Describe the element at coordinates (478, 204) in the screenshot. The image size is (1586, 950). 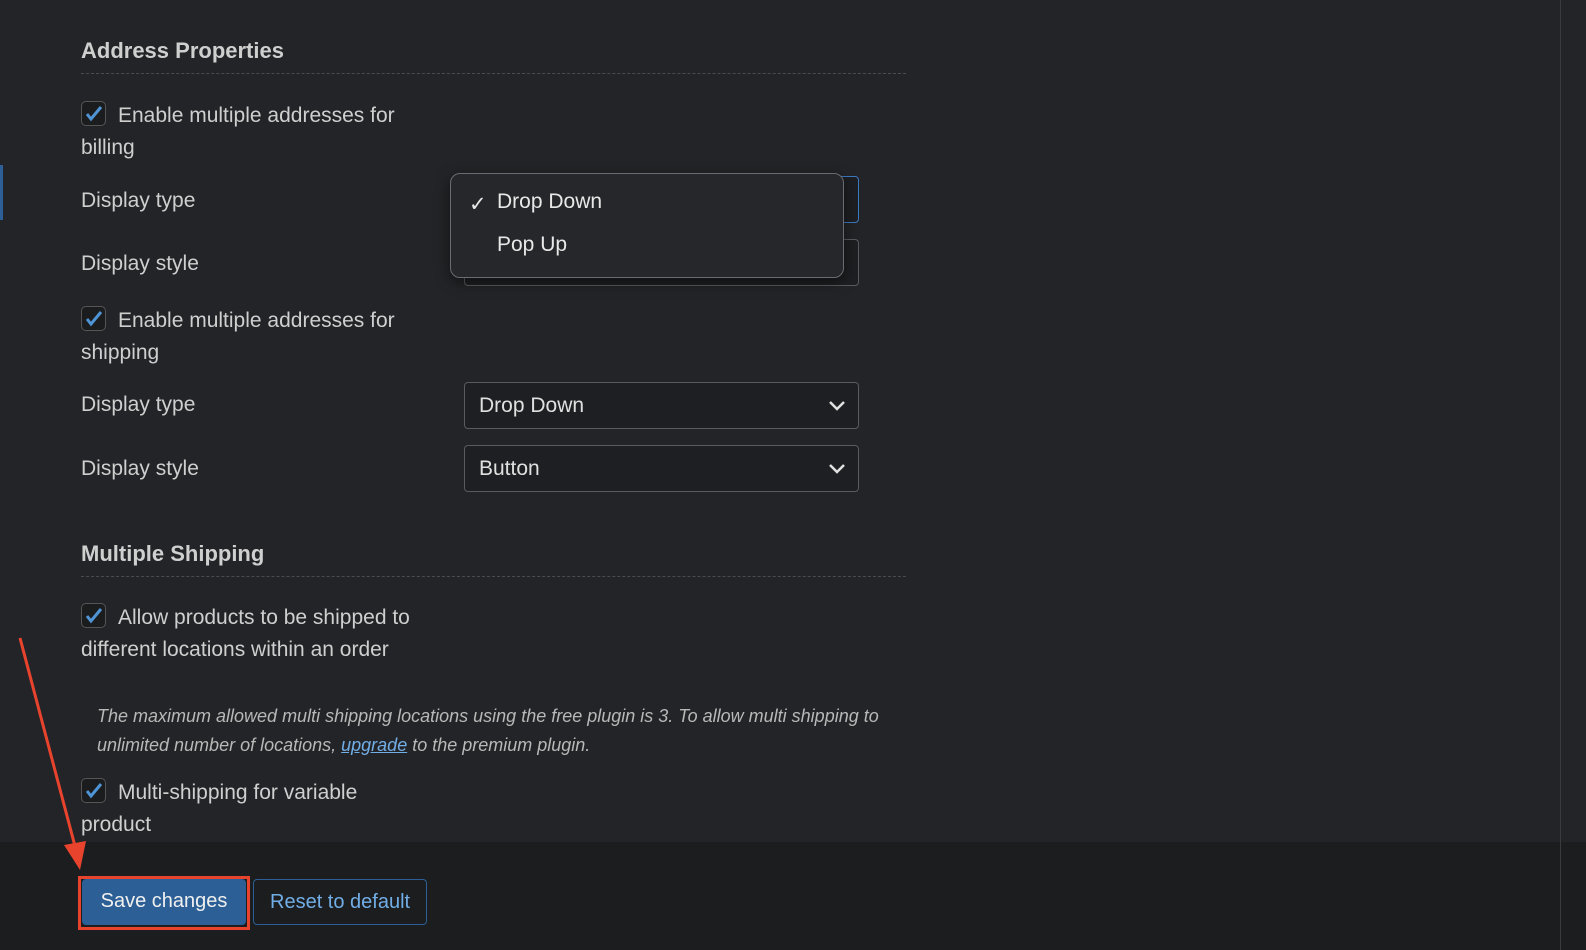
I see `checkmark-icon: ✓` at that location.